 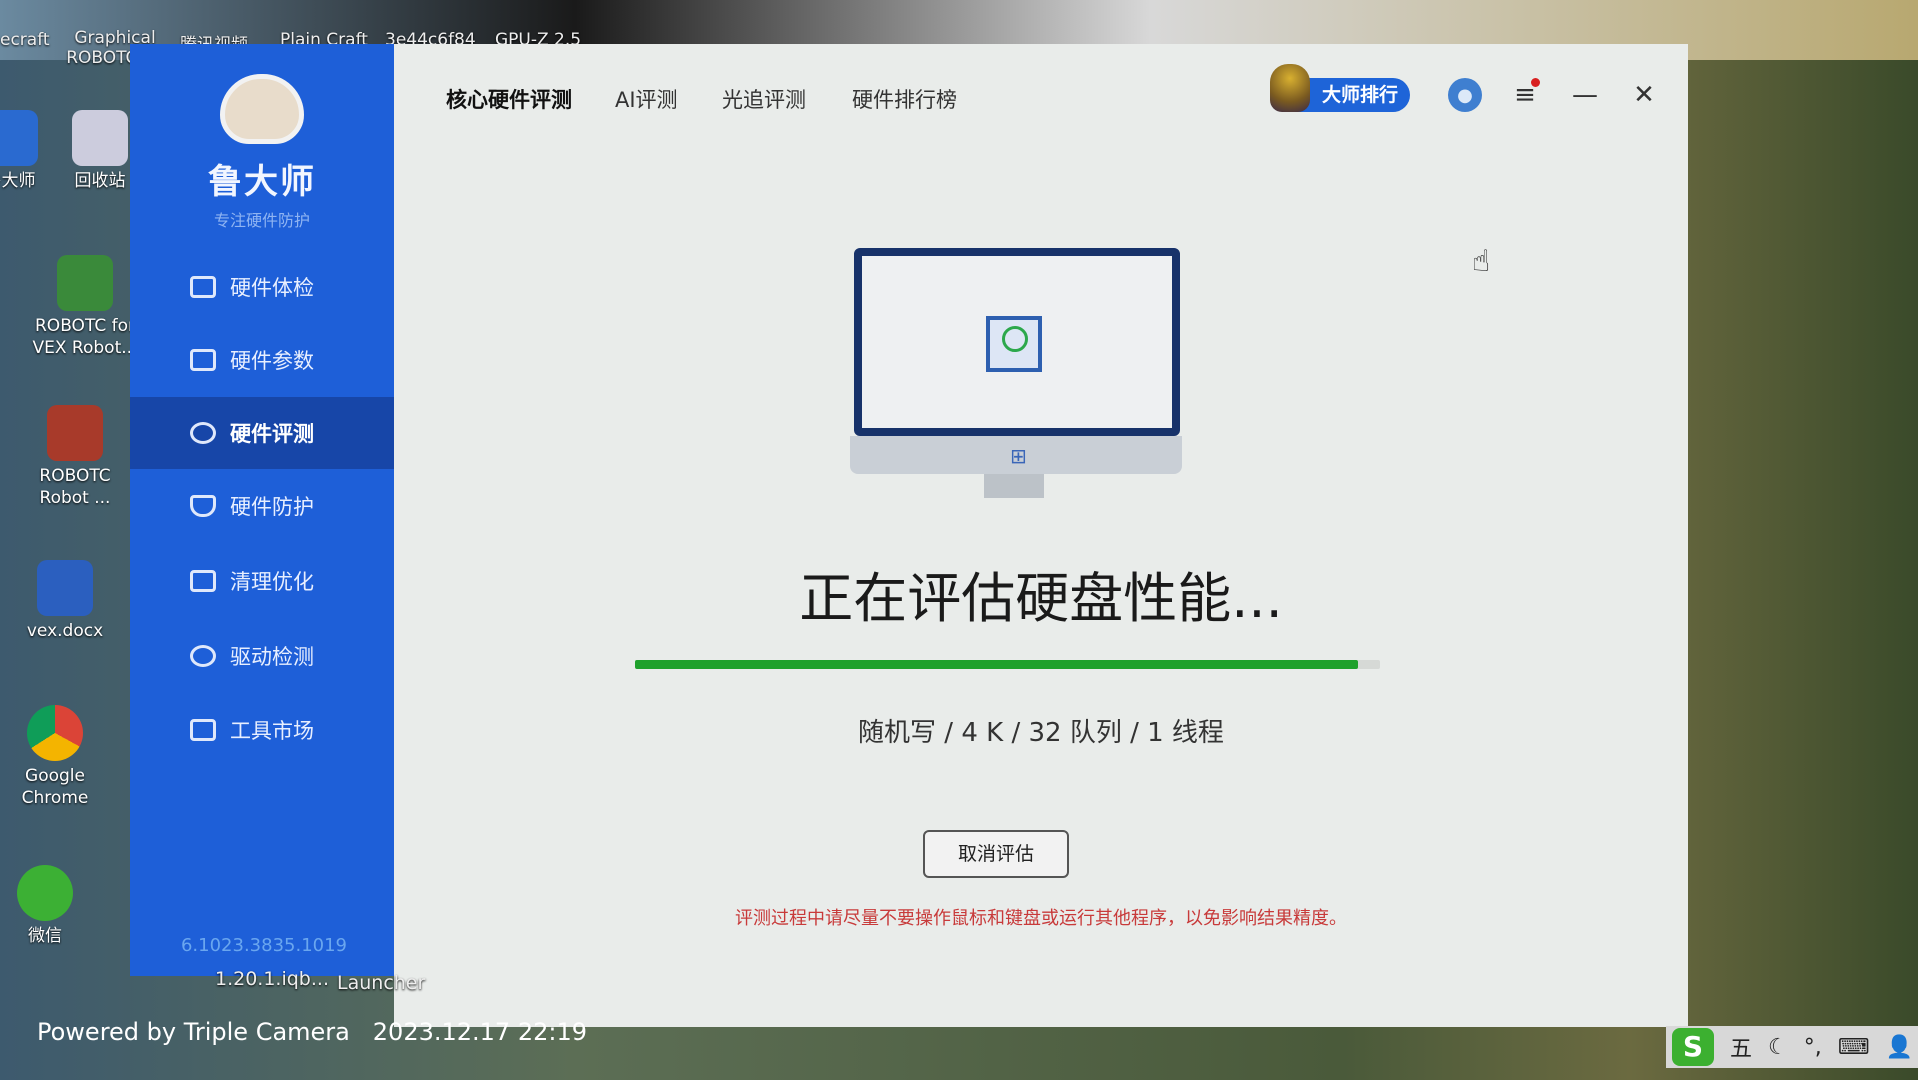 I want to click on benchmark-monitor-illustration: ⊞, so click(x=1013, y=375).